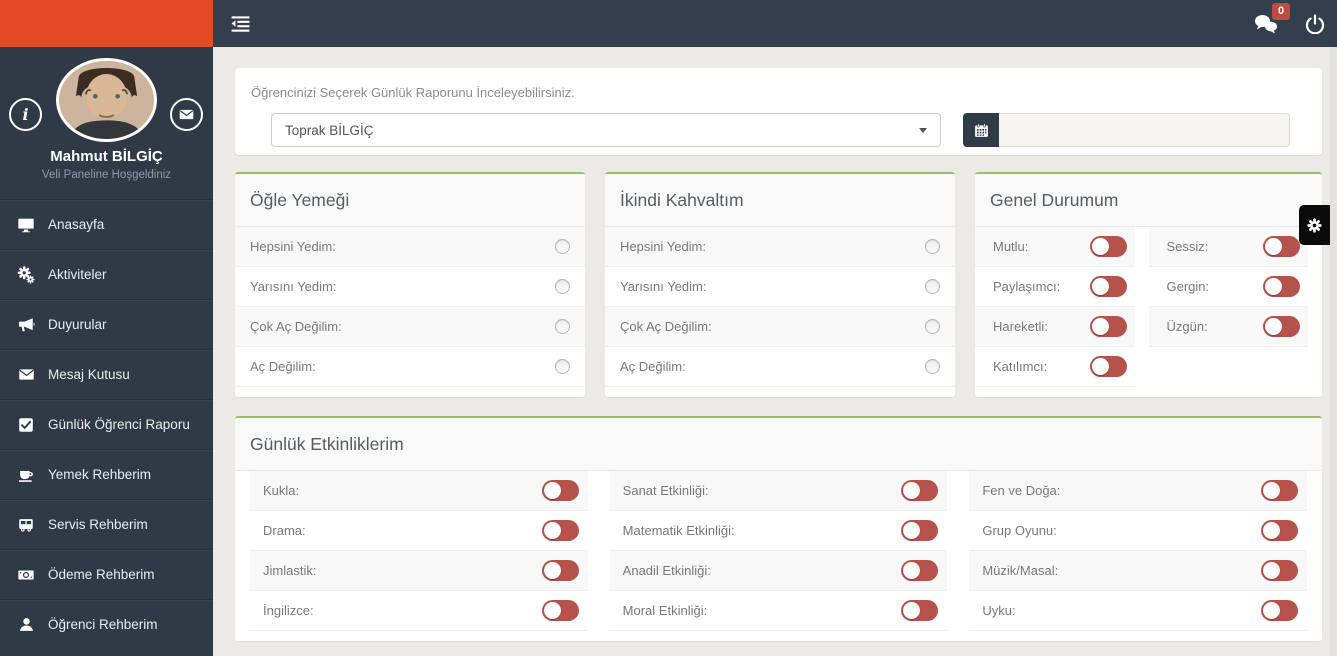 This screenshot has height=656, width=1337. I want to click on activities-panel-title: Günlük Etkinliklerim, so click(778, 444).